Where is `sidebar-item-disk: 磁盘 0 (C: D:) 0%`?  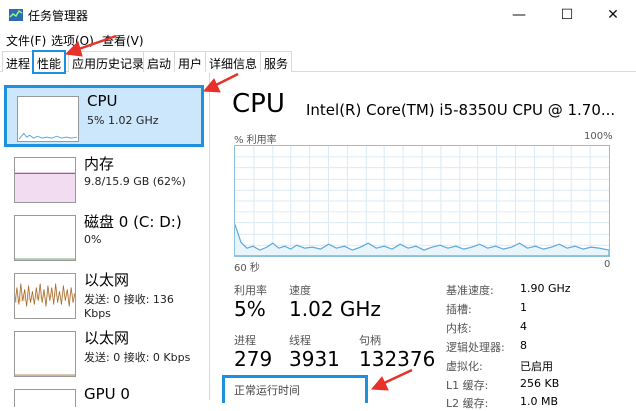 sidebar-item-disk: 磁盘 0 (C: D:) 0% is located at coordinates (104, 238).